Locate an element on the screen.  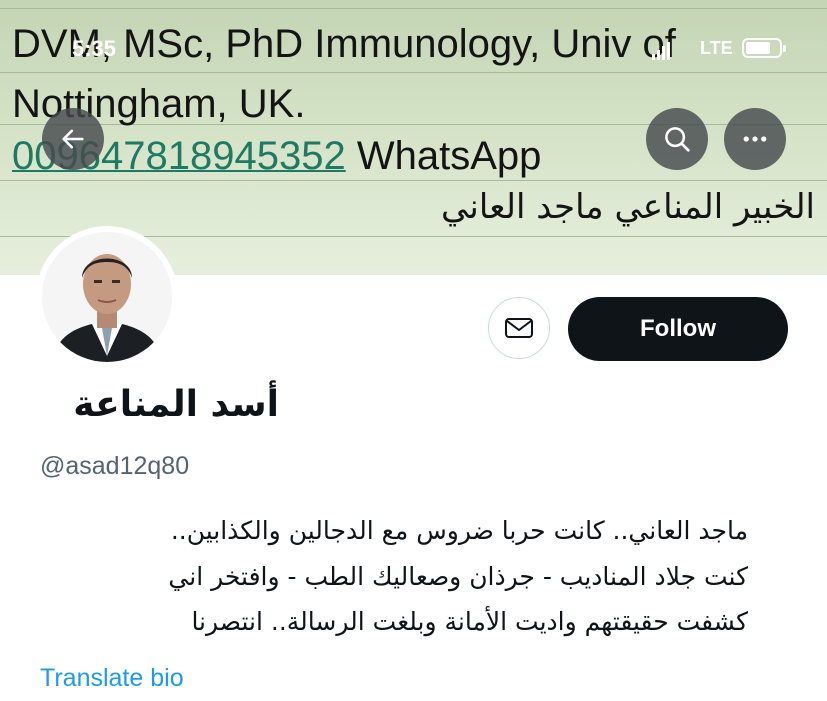
avatar is located at coordinates (107, 297).